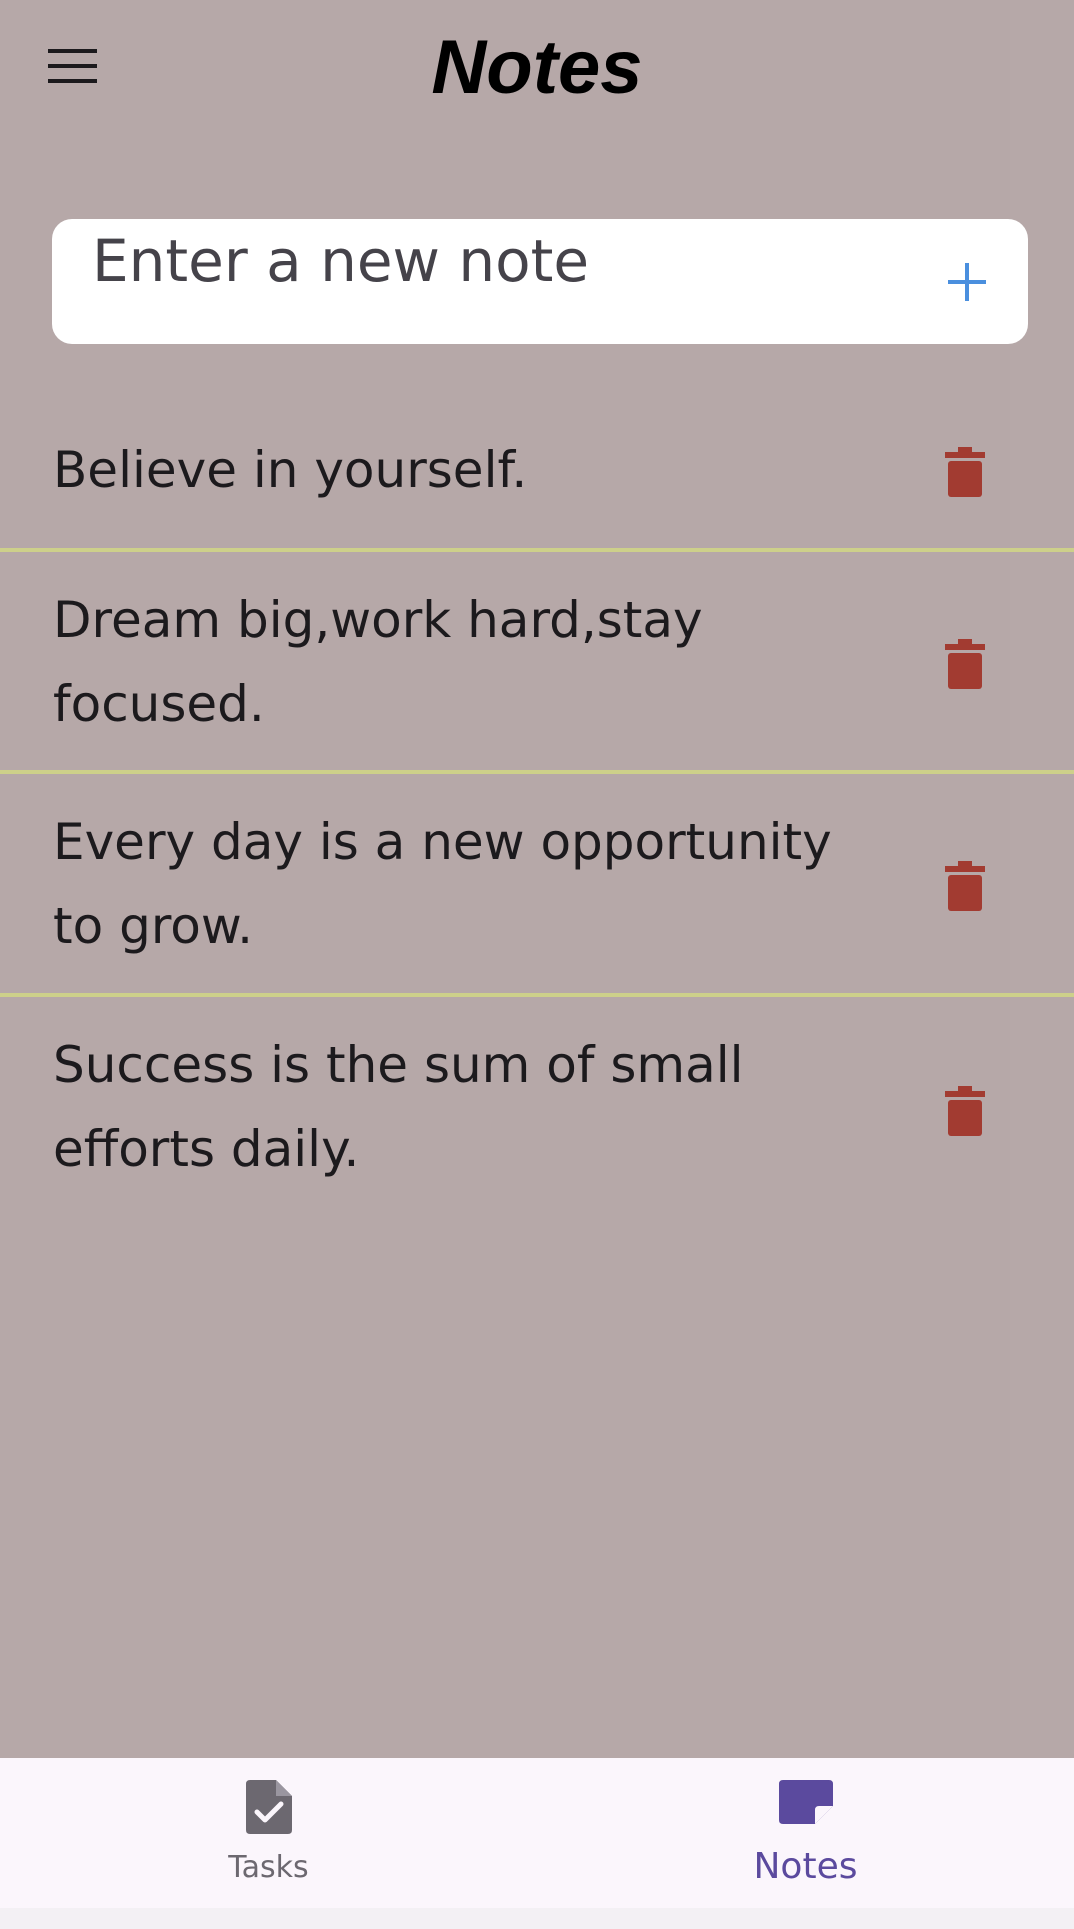 Image resolution: width=1074 pixels, height=1929 pixels. I want to click on note-item: Believe in yourself., so click(537, 476).